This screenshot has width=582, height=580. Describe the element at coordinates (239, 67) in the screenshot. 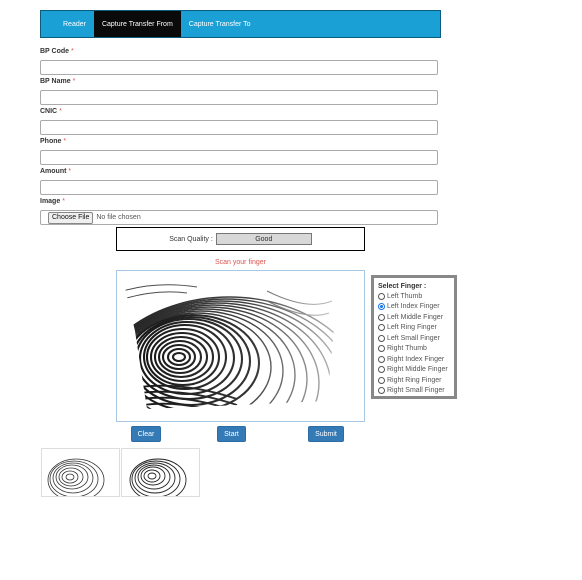

I see `bp-code-input` at that location.